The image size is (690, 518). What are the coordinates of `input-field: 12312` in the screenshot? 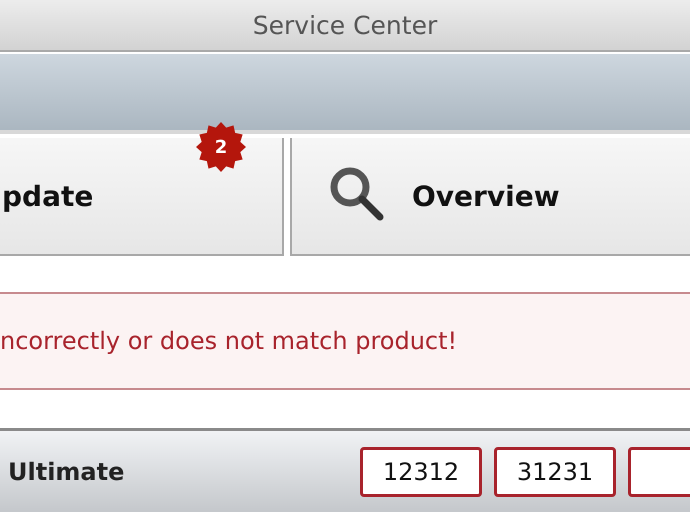 It's located at (421, 471).